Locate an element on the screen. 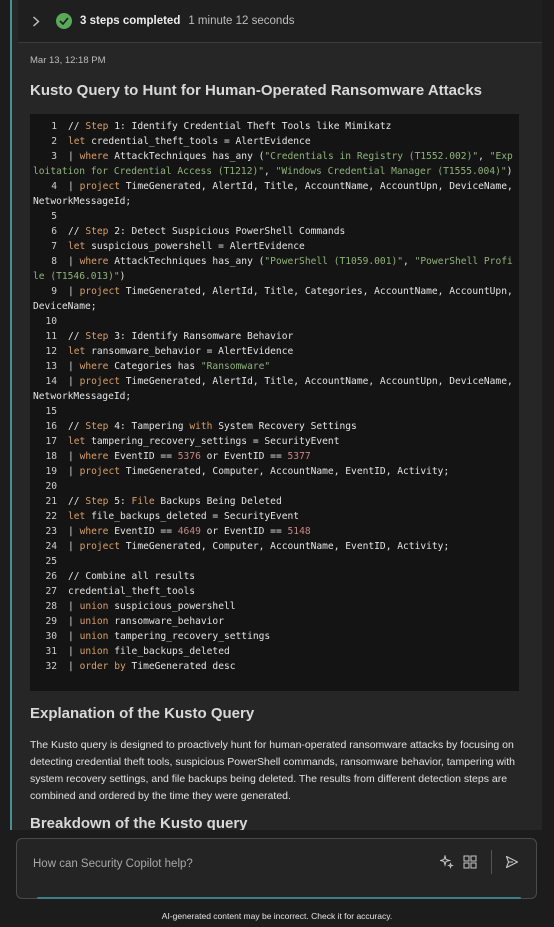 Image resolution: width=554 pixels, height=927 pixels. code-token: 5377 is located at coordinates (299, 456).